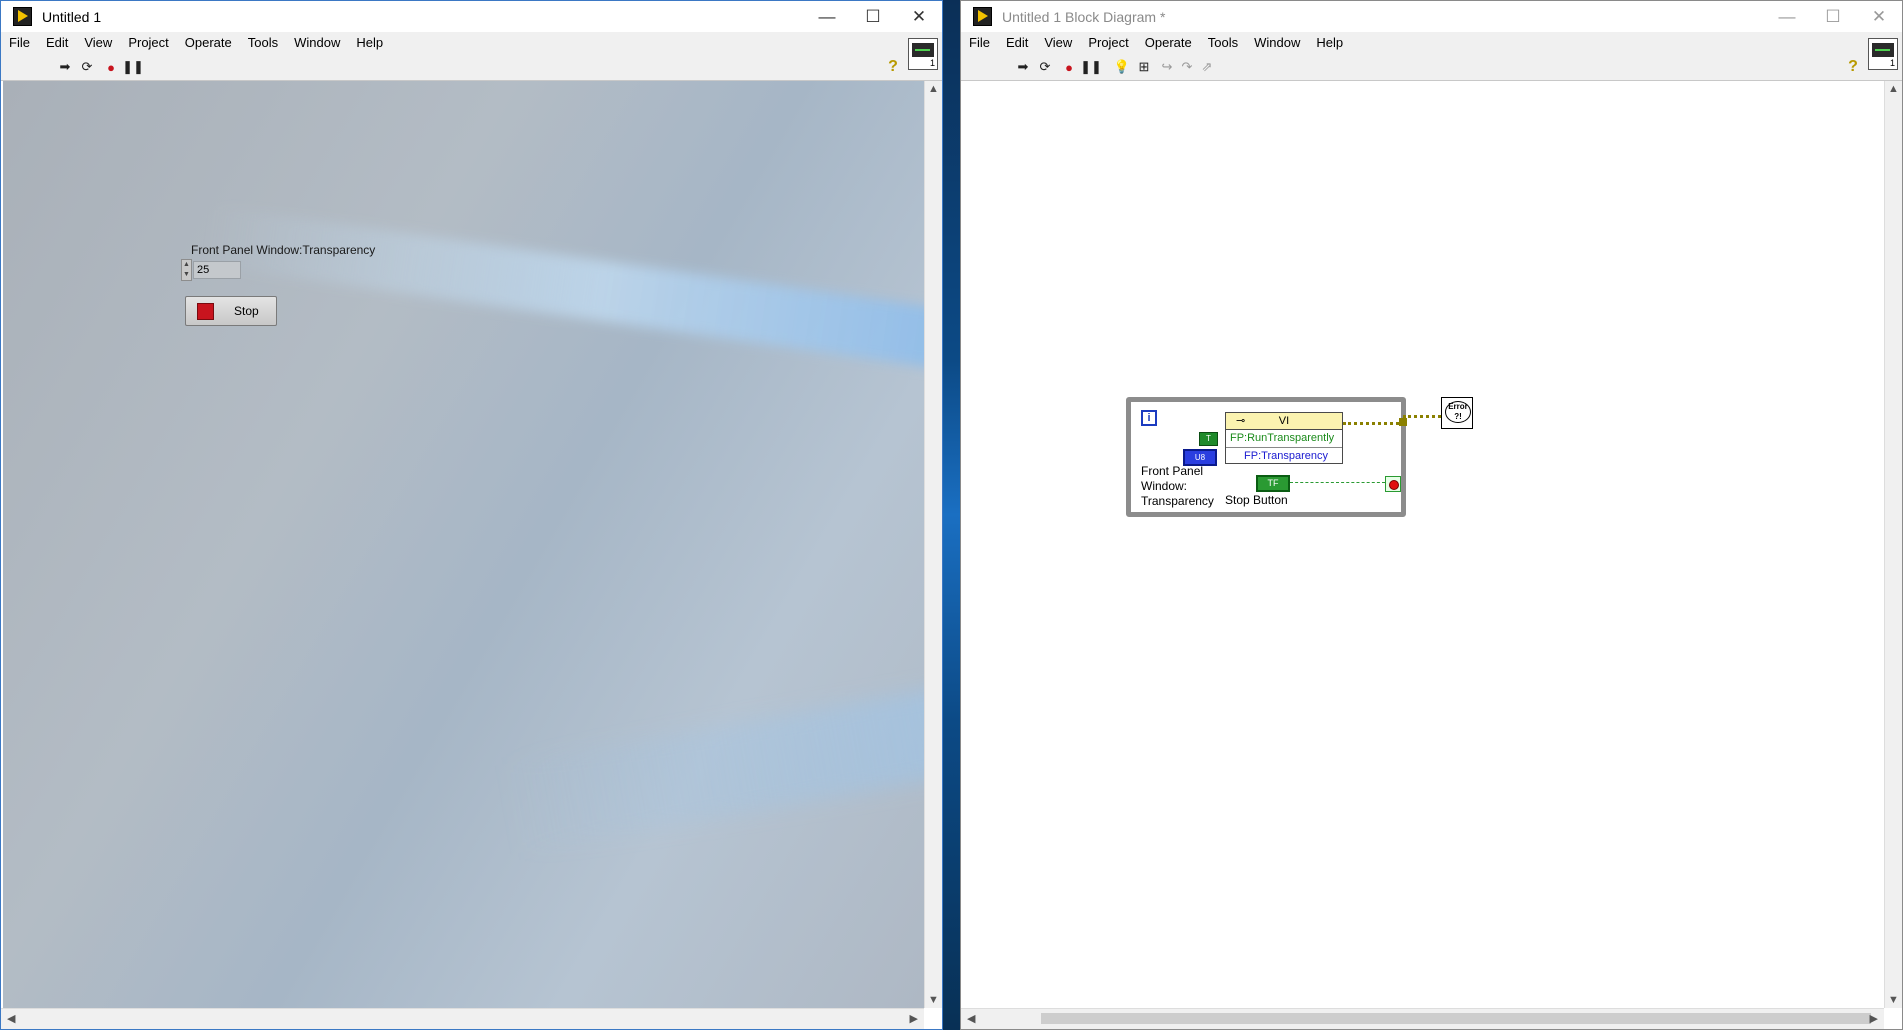  What do you see at coordinates (1241, 421) in the screenshot?
I see `key-icon: ⊸` at bounding box center [1241, 421].